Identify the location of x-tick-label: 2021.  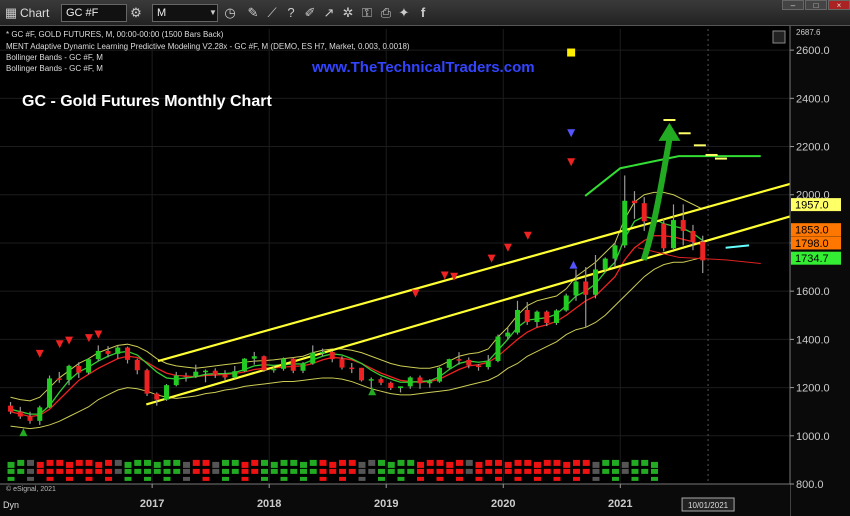
(620, 504).